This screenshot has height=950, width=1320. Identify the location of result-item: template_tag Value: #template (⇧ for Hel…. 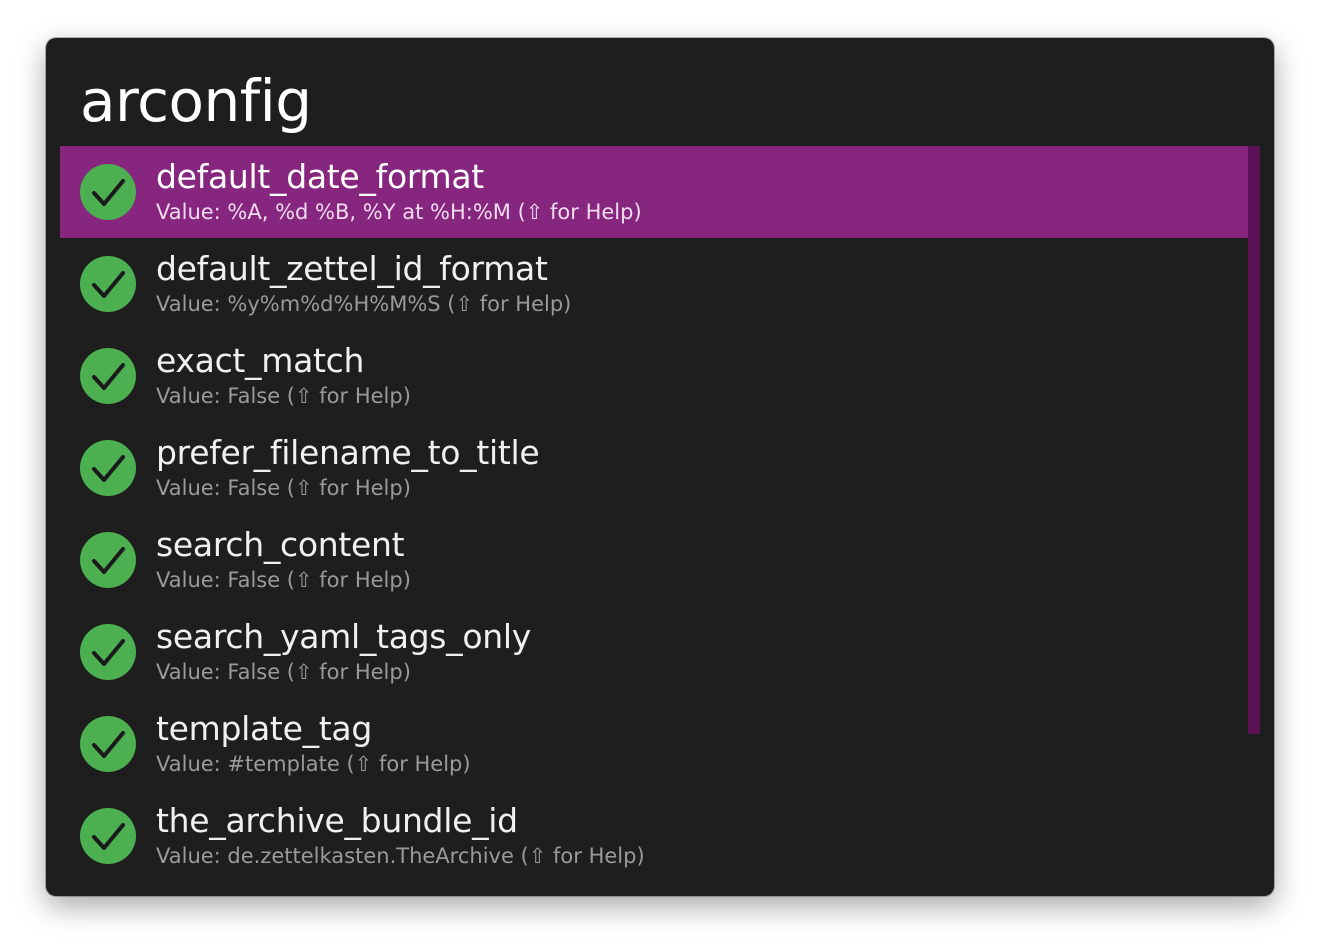
(654, 744).